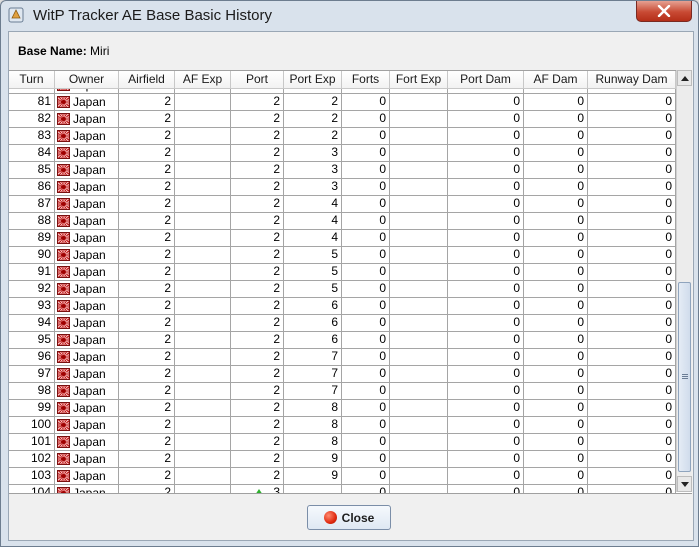 The image size is (699, 547). What do you see at coordinates (342, 170) in the screenshot?
I see `table-row: 85 Japan 2 2 3 0 0 0 0` at bounding box center [342, 170].